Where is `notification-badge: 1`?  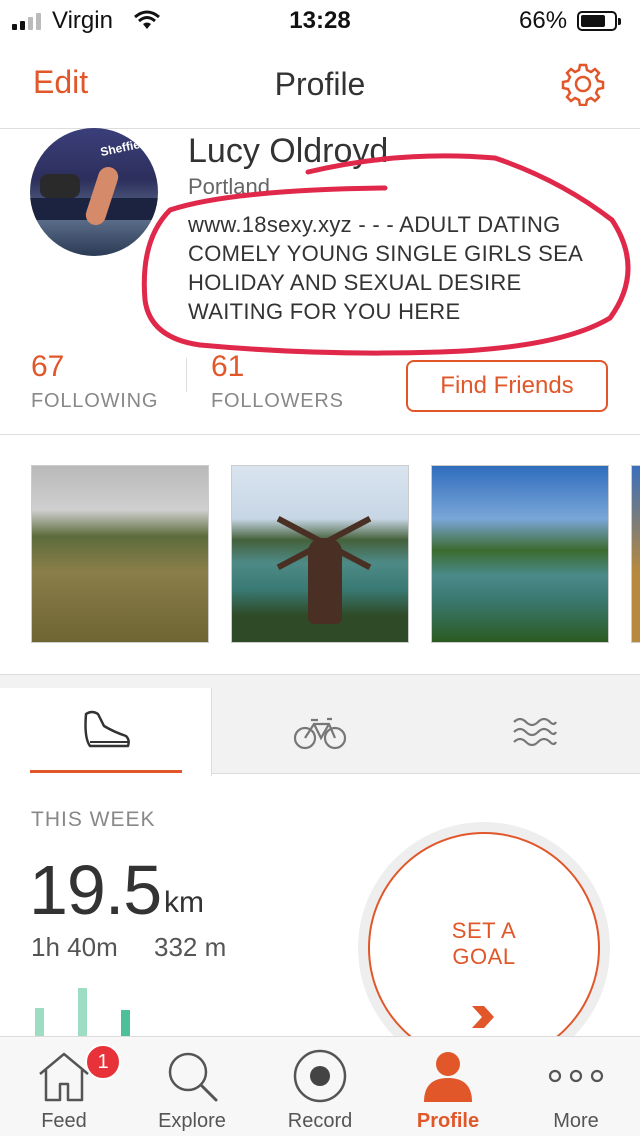
notification-badge: 1 is located at coordinates (103, 1062).